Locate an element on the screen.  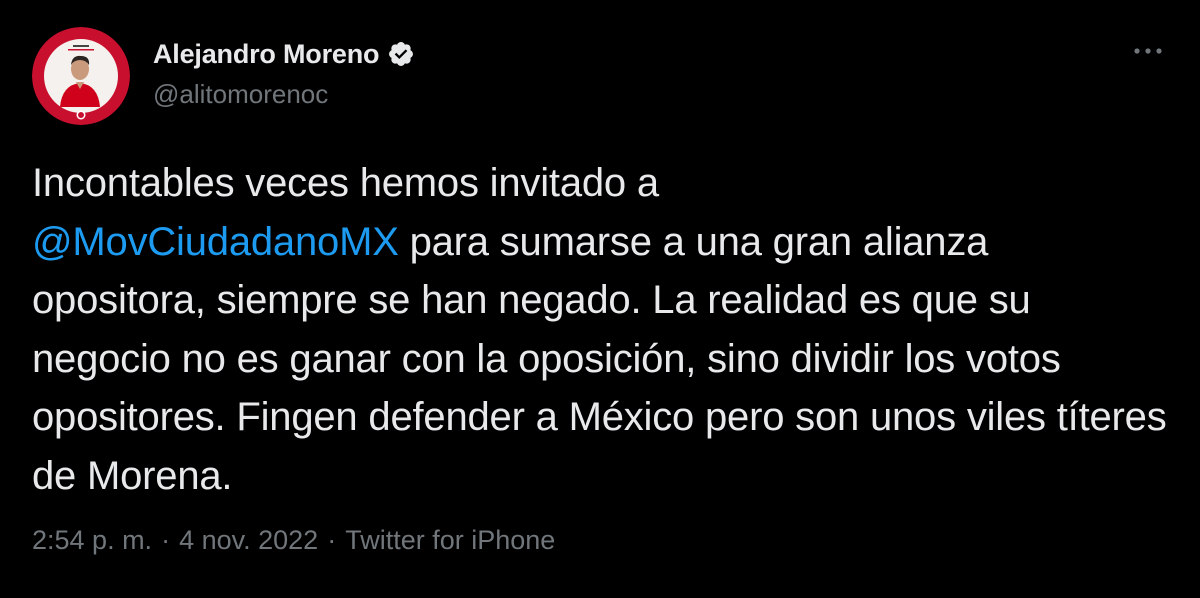
tweet-timestamp-date: 4 nov. 2022 is located at coordinates (248, 540).